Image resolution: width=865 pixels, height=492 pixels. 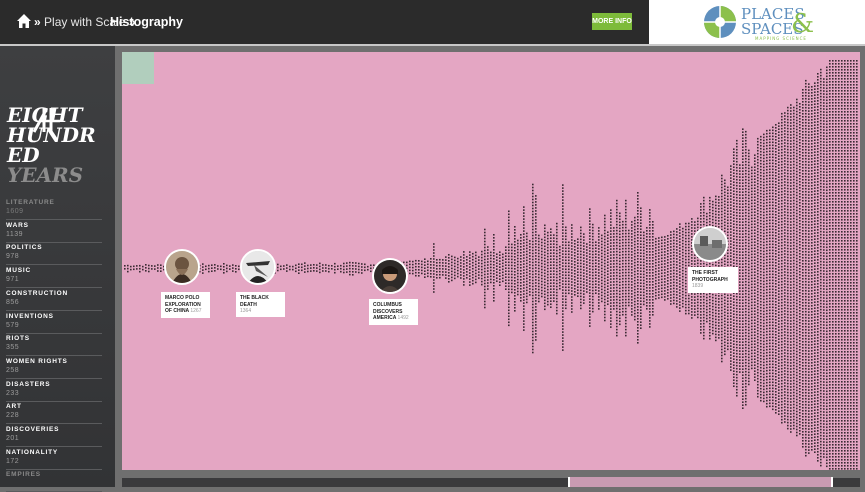 I want to click on category-item-music: MUSIC971, so click(x=54, y=276).